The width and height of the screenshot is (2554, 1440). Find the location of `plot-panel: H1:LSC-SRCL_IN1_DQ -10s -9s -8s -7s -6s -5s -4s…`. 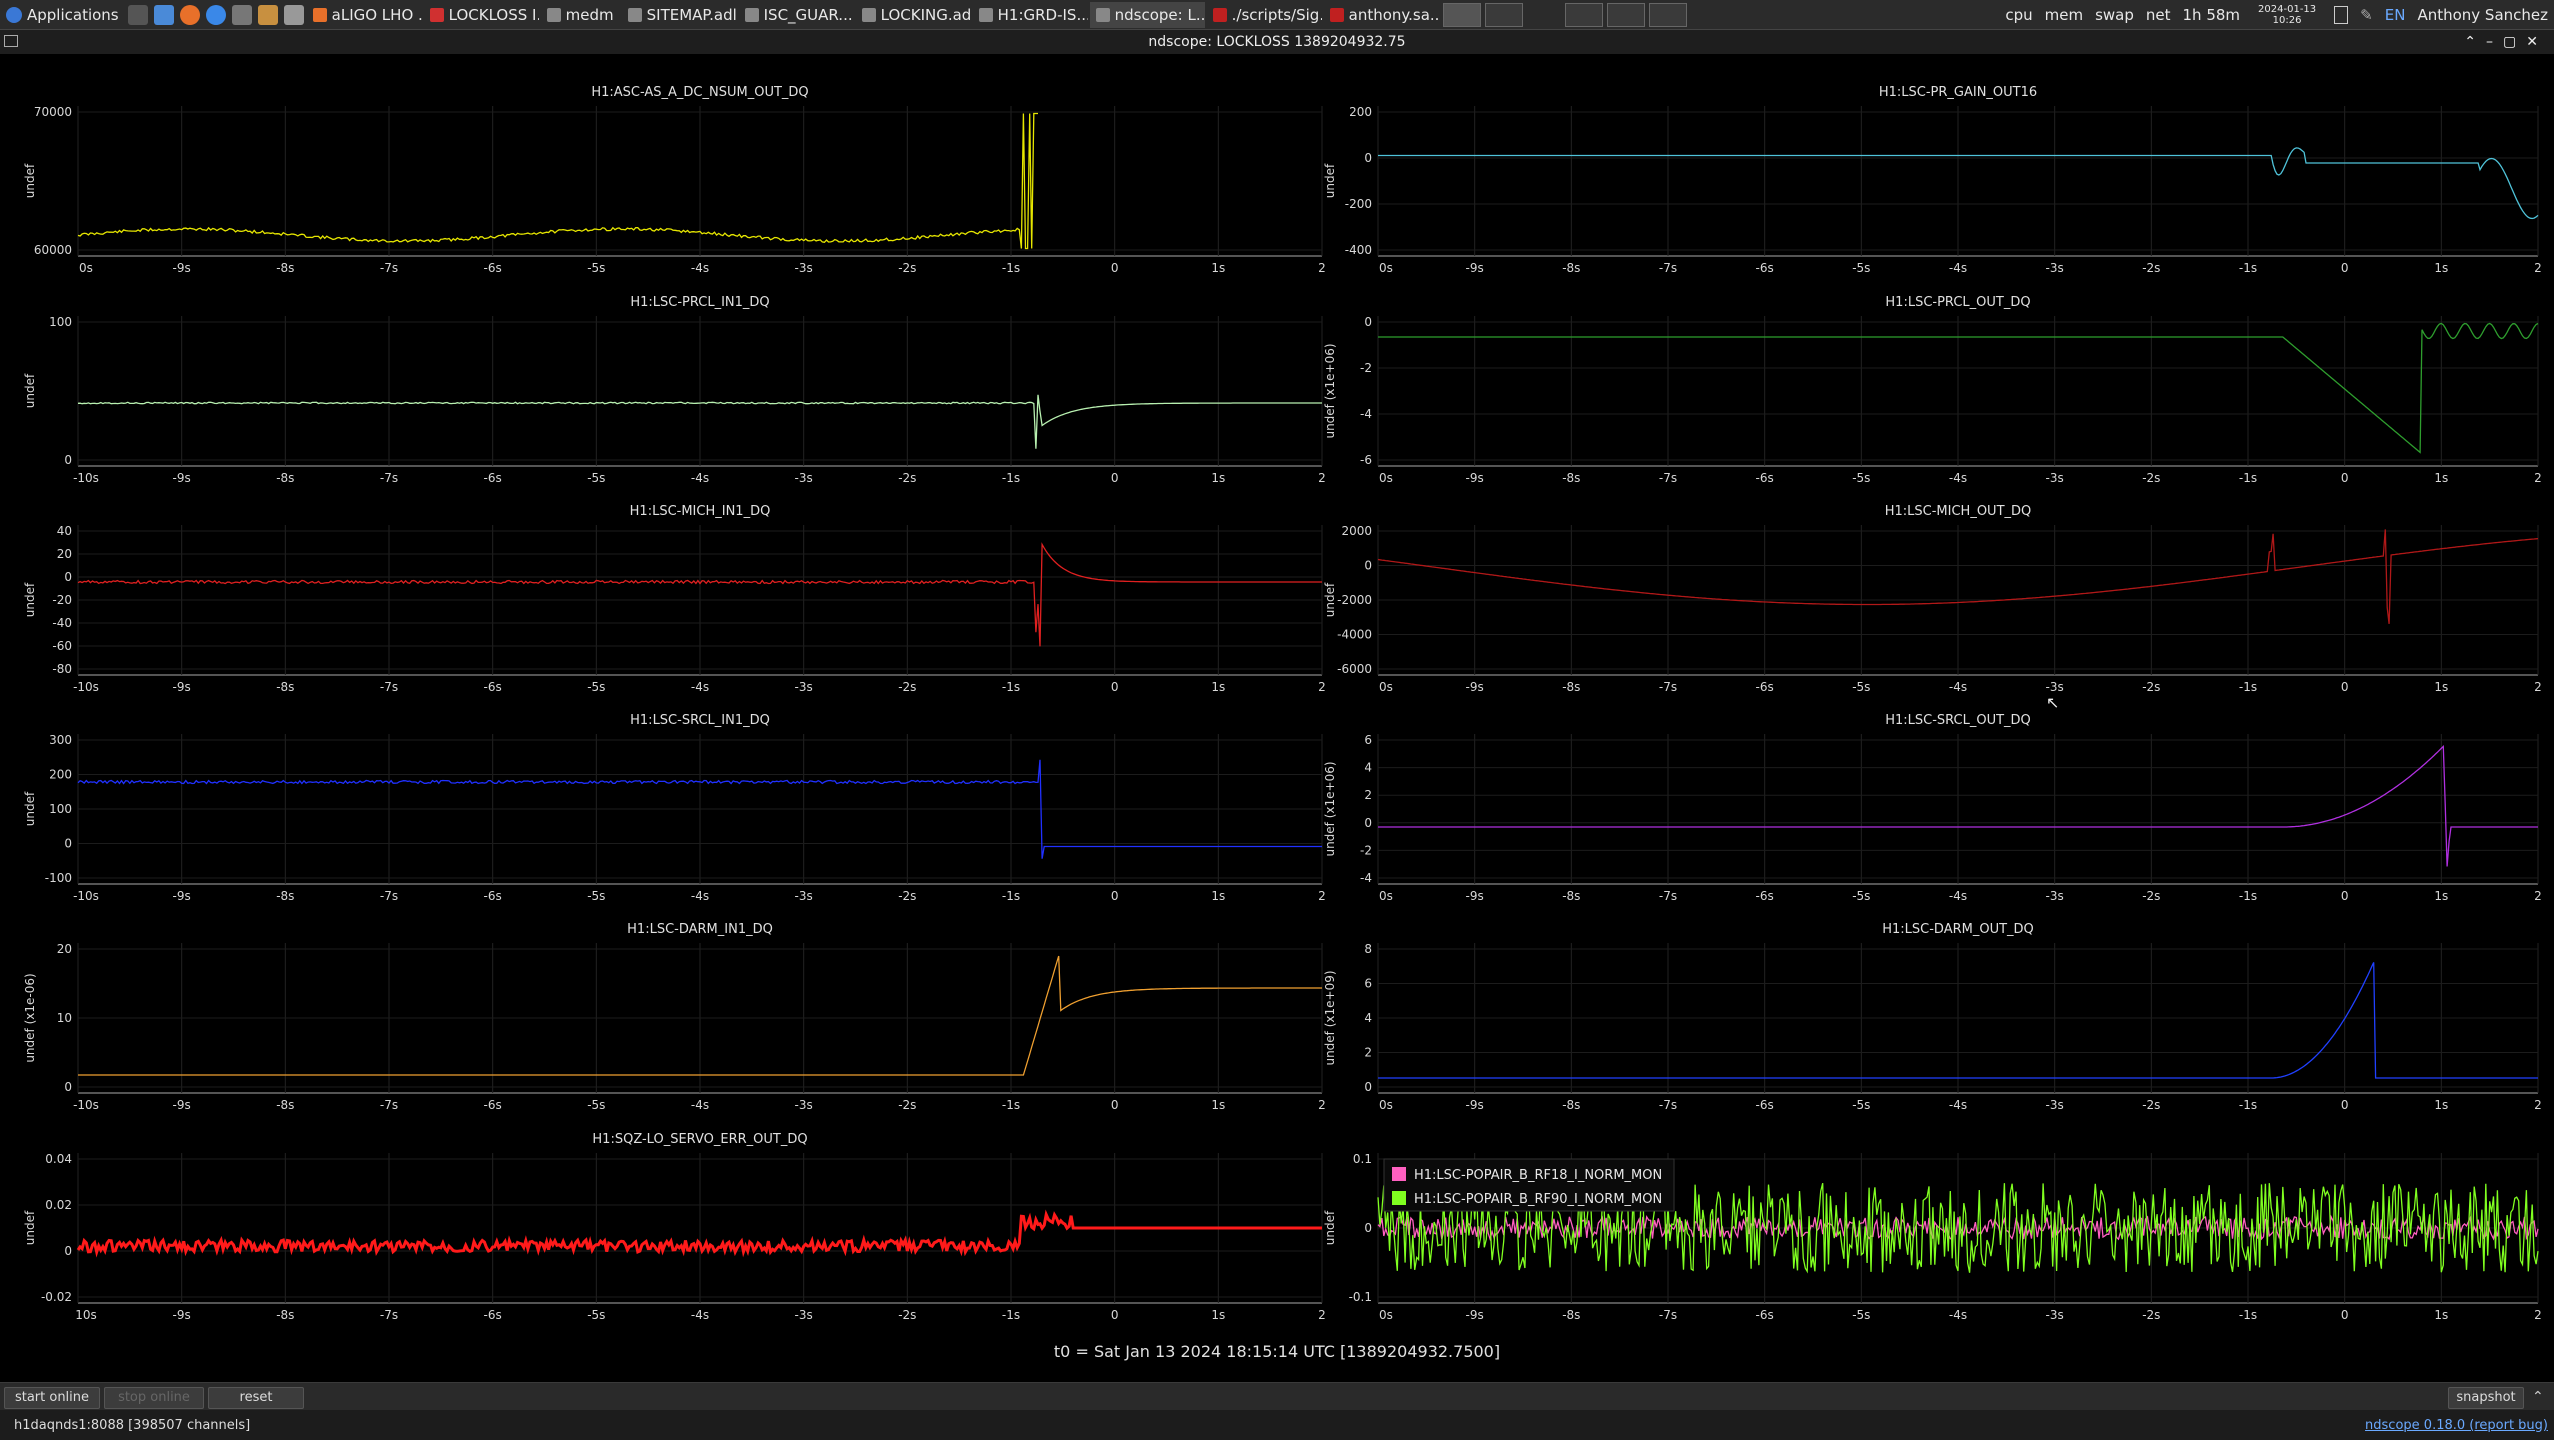

plot-panel: H1:LSC-SRCL_IN1_DQ -10s -9s -8s -7s -6s -5s -4s… is located at coordinates (674, 808).